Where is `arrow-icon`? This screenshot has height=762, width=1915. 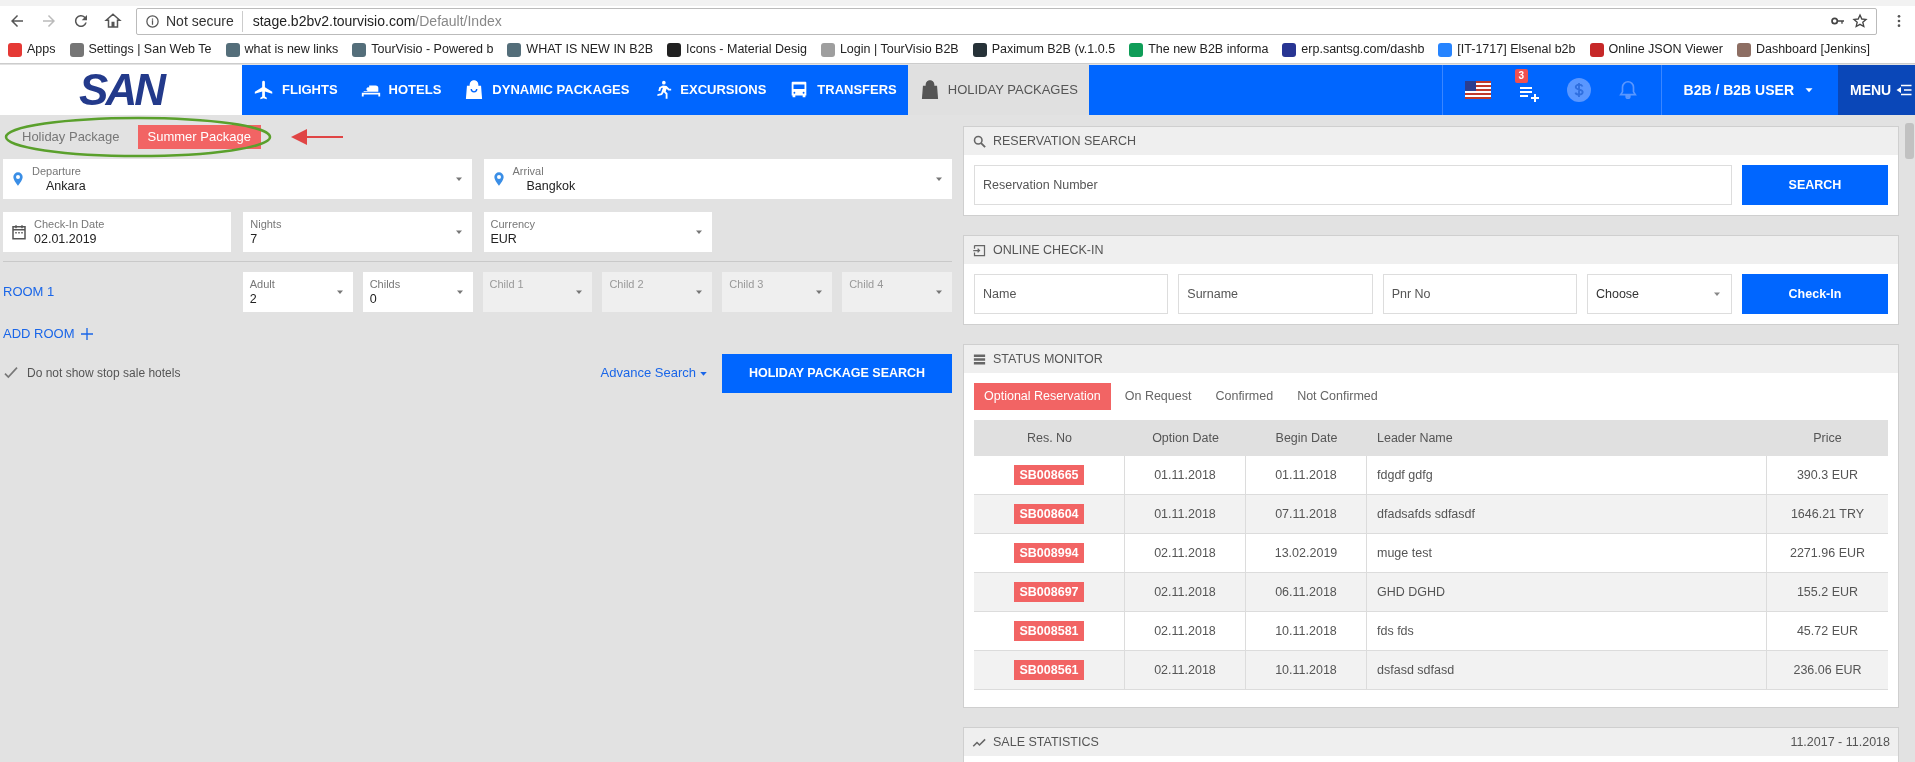 arrow-icon is located at coordinates (317, 137).